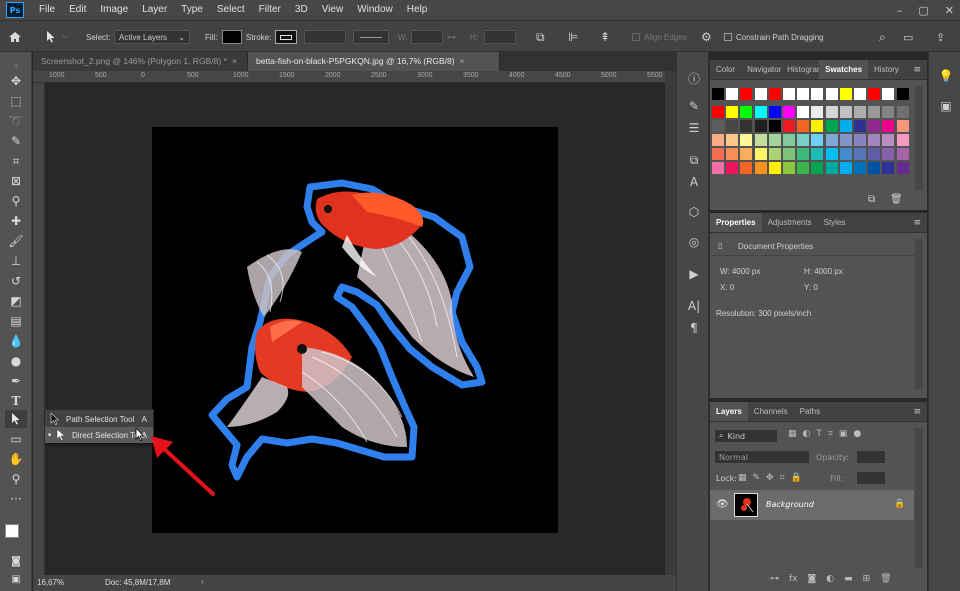  I want to click on brush-settings-icon: ✎, so click(694, 106).